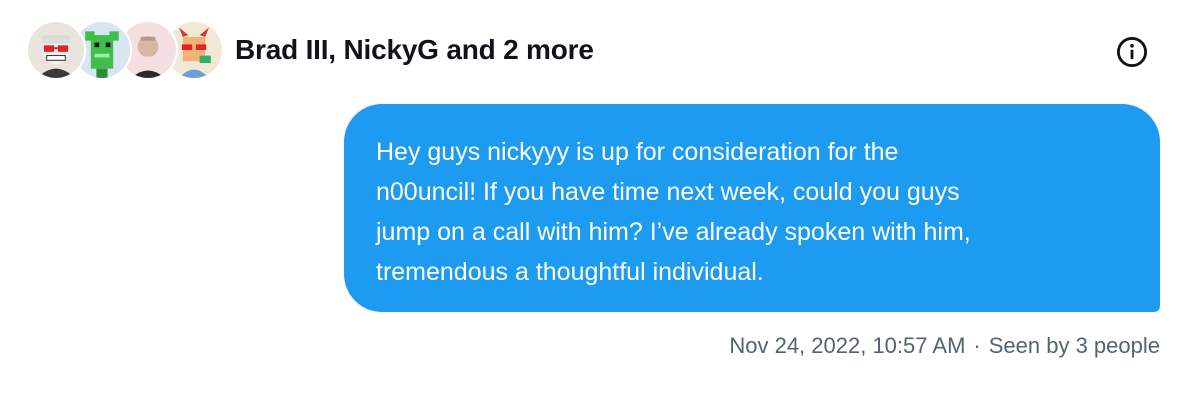 This screenshot has height=404, width=1178. I want to click on message-meta: Nov 24, 2022, 10:57 AM · Seen by 3 people, so click(944, 346).